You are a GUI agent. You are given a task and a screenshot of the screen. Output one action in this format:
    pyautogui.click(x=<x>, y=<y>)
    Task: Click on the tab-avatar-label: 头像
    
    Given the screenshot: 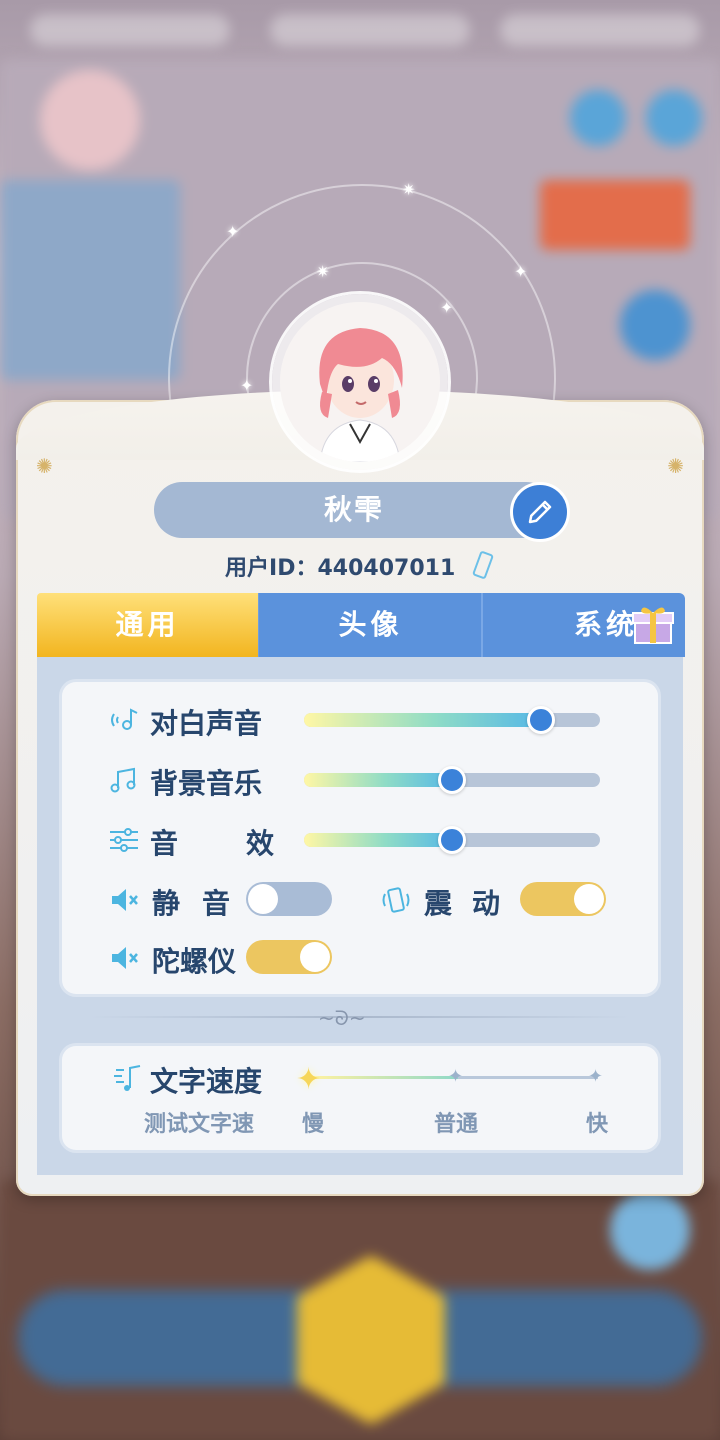 What is the action you would take?
    pyautogui.click(x=370, y=624)
    